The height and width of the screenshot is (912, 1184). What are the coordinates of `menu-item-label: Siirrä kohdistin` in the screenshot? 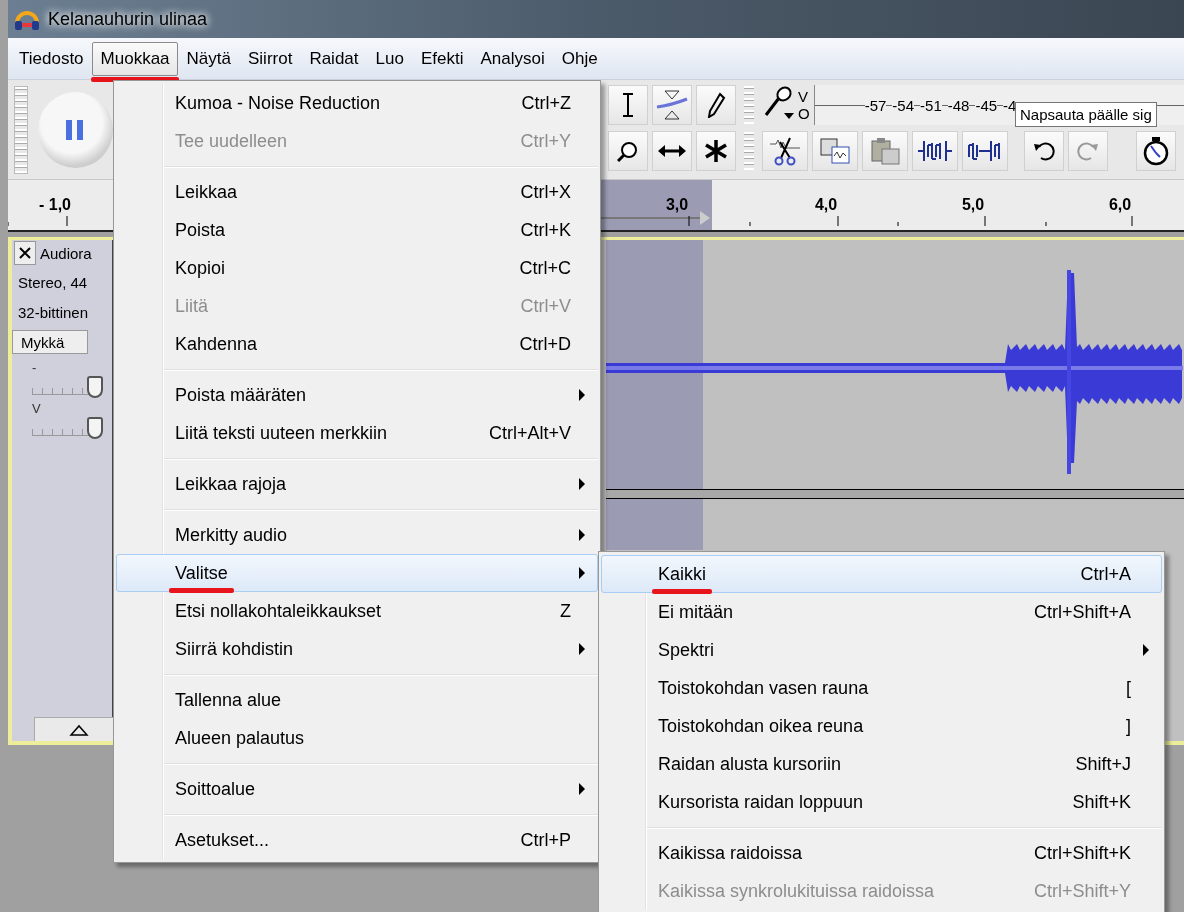 It's located at (234, 649).